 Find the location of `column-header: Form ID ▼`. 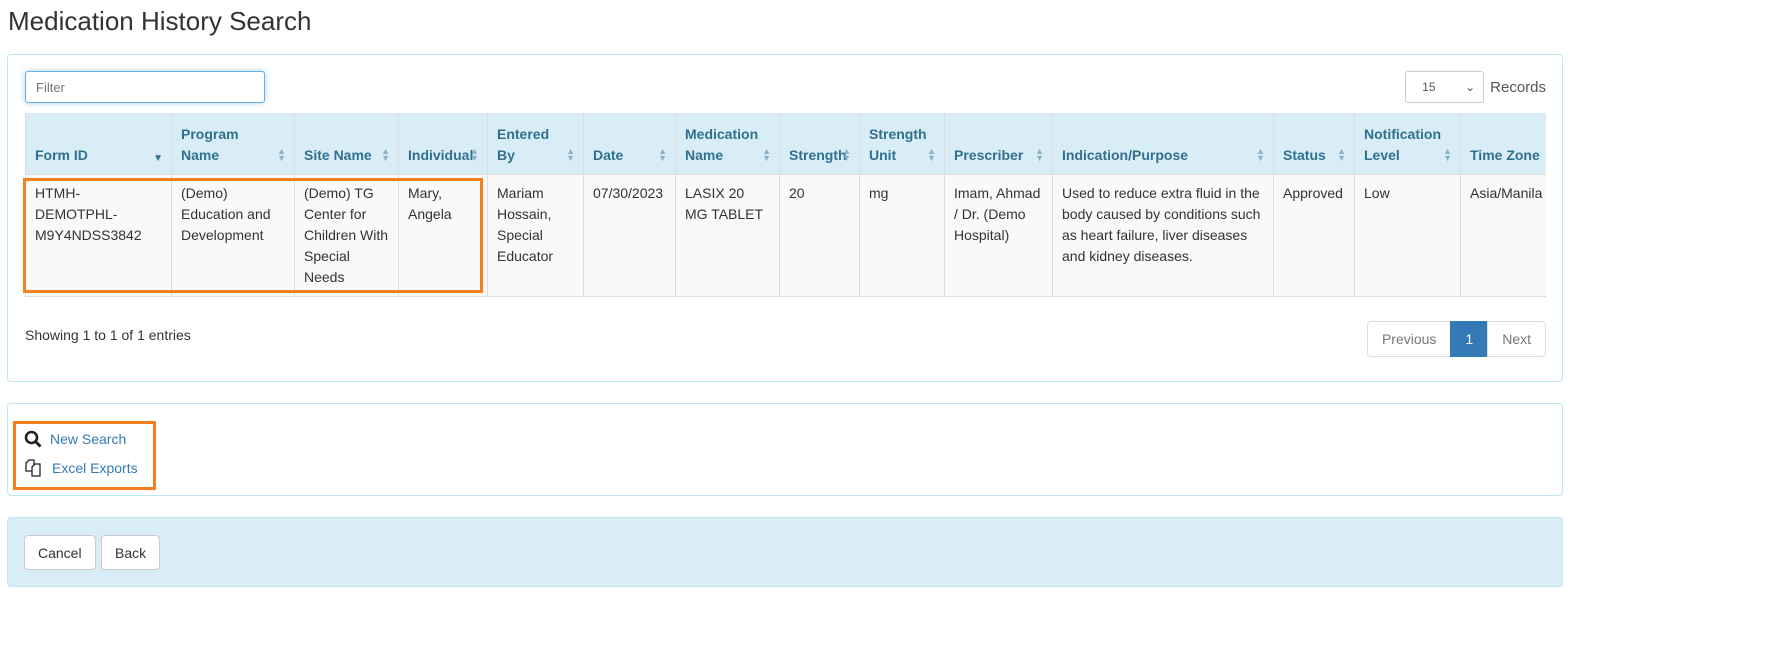

column-header: Form ID ▼ is located at coordinates (98, 144).